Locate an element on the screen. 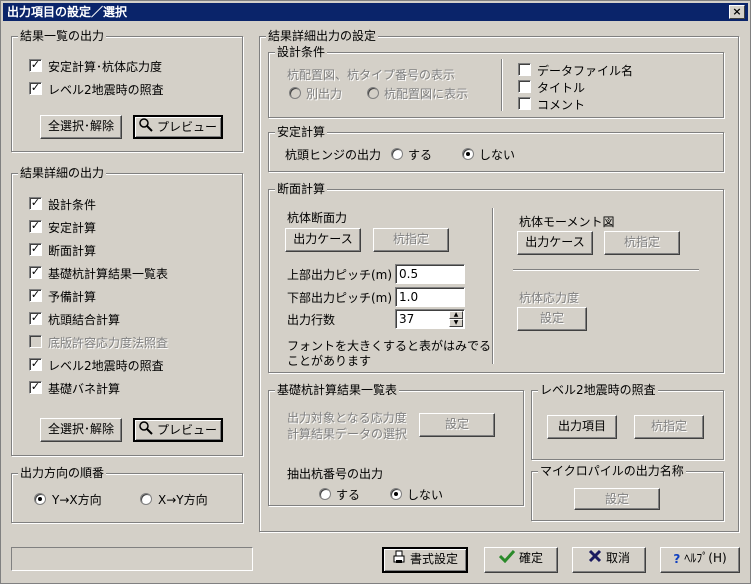 This screenshot has width=751, height=584. summary-item-label: レベル2地震時の照査 is located at coordinates (106, 90).